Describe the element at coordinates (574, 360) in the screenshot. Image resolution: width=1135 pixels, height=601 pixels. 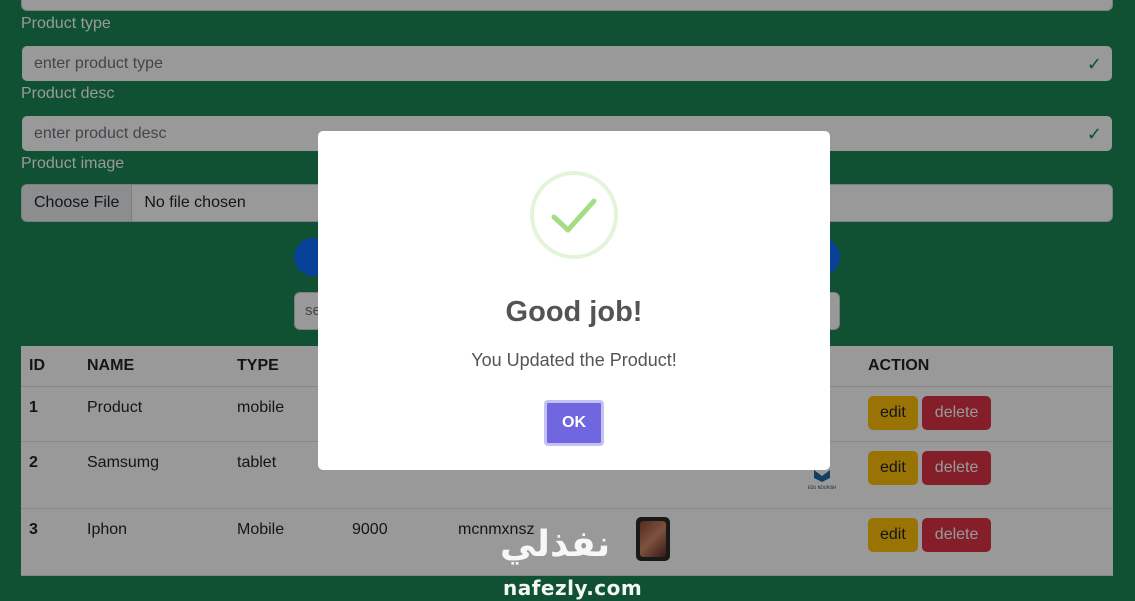
I see `dialog-message: You Updated the Product!` at that location.